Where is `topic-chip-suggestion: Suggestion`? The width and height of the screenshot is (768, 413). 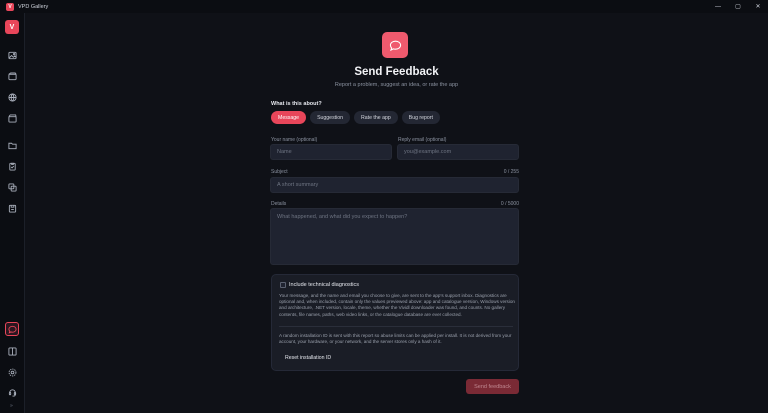 topic-chip-suggestion: Suggestion is located at coordinates (330, 117).